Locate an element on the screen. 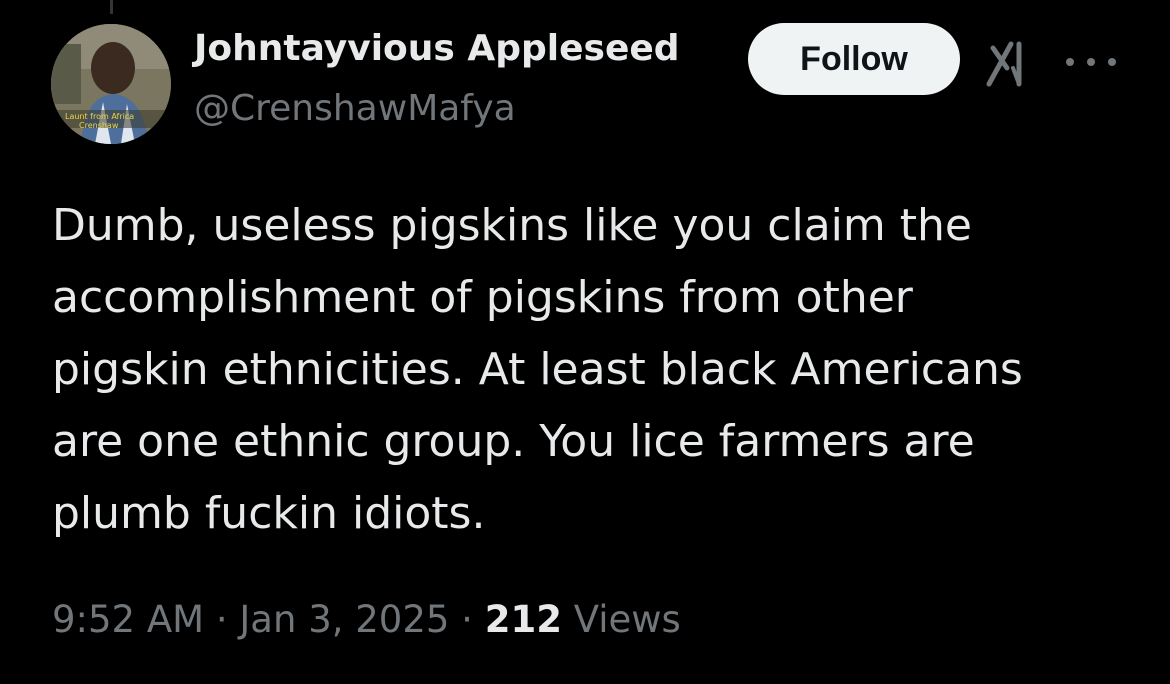 This screenshot has width=1170, height=684. more-options-icon is located at coordinates (1091, 62).